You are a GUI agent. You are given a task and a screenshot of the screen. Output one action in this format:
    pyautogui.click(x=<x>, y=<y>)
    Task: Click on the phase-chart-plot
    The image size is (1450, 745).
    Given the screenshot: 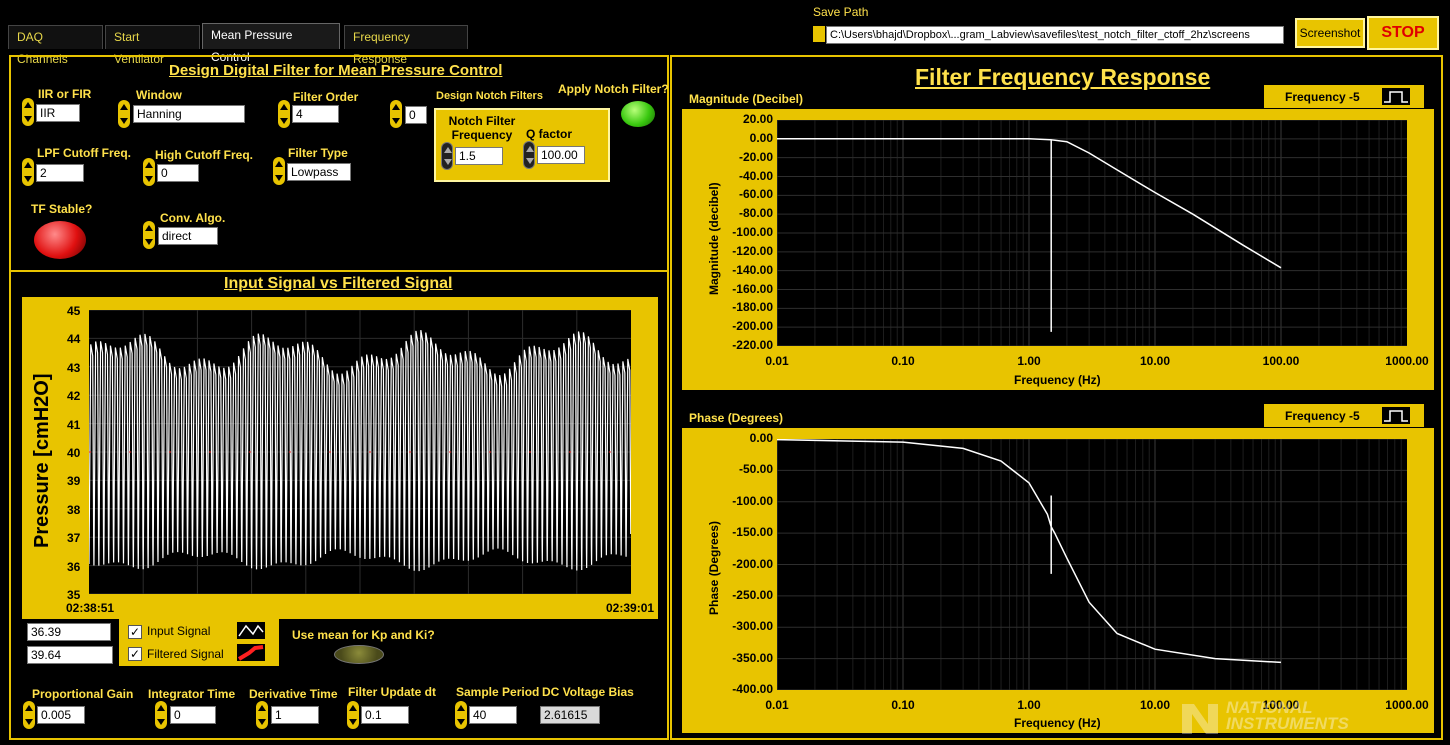 What is the action you would take?
    pyautogui.click(x=1092, y=564)
    